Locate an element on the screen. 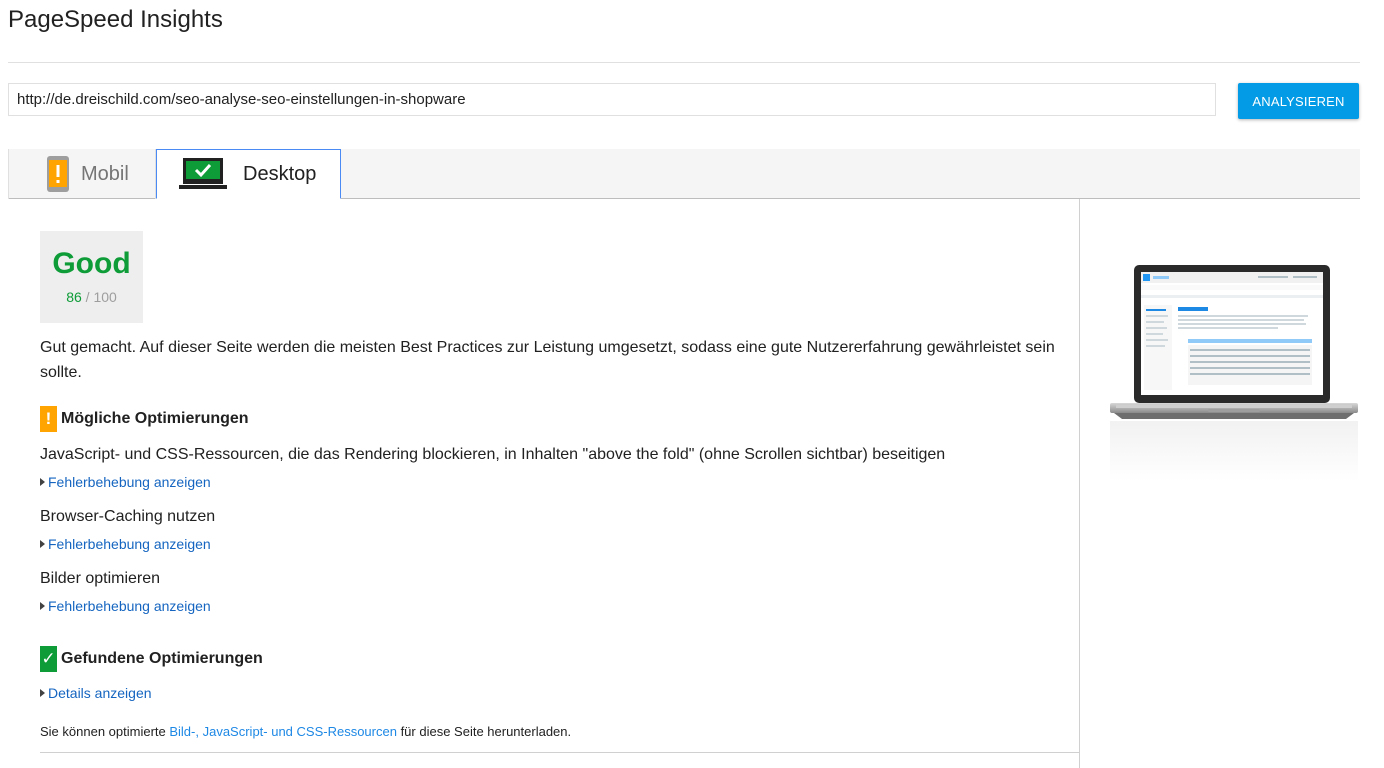 This screenshot has height=768, width=1384. app-title: PageSpeed Insights is located at coordinates (115, 19).